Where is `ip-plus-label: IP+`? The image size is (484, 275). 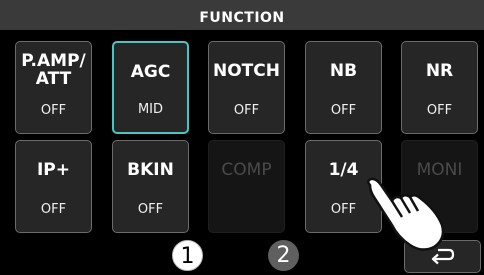
ip-plus-label: IP+ is located at coordinates (53, 170).